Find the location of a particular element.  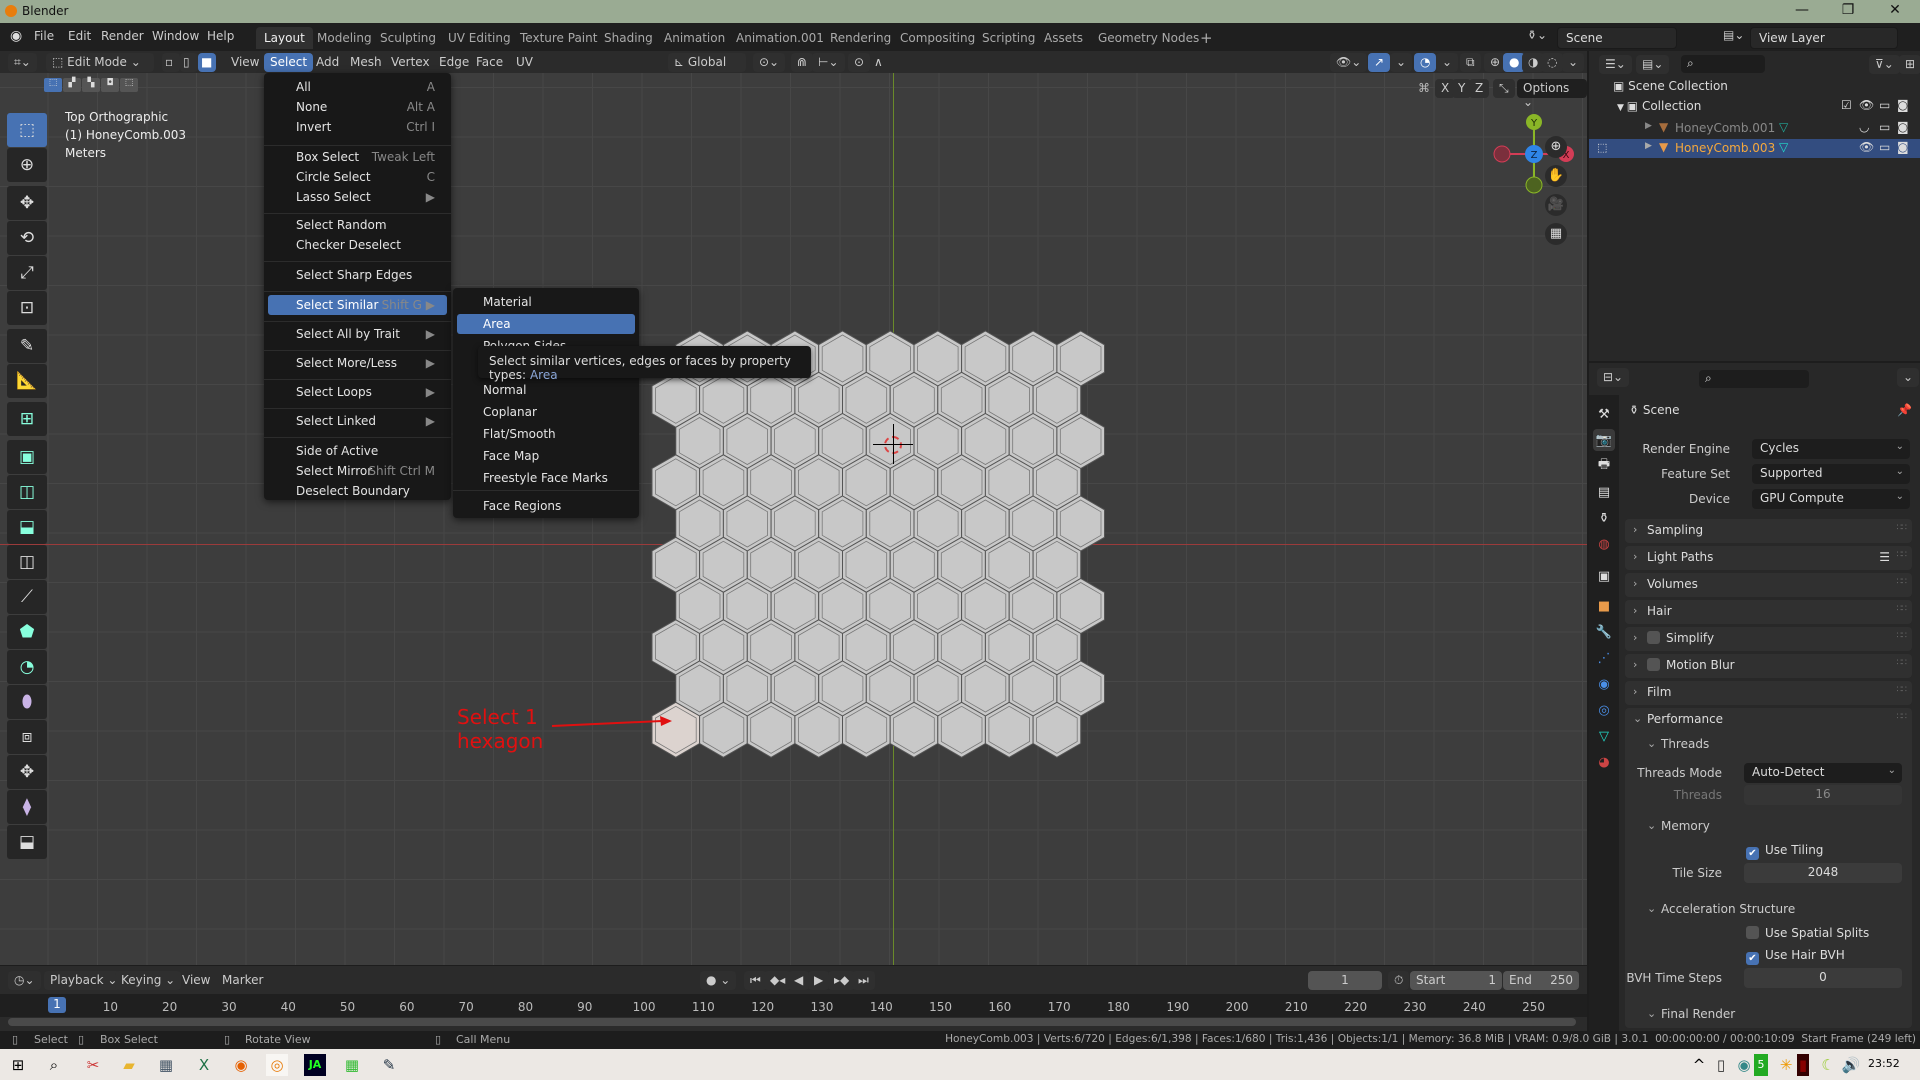

use-tiling-checkbox: ✔ is located at coordinates (1752, 853).